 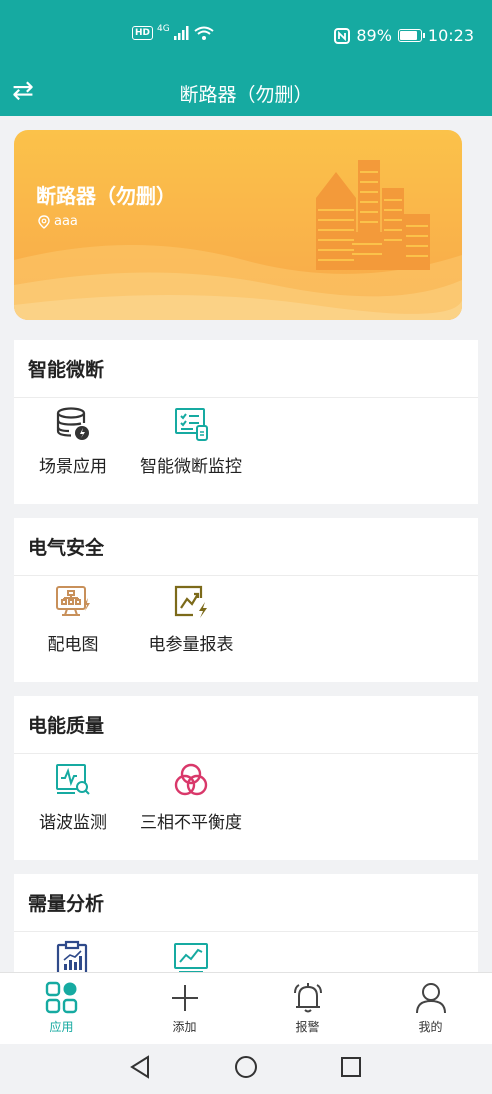 What do you see at coordinates (342, 35) in the screenshot?
I see `nfc-icon` at bounding box center [342, 35].